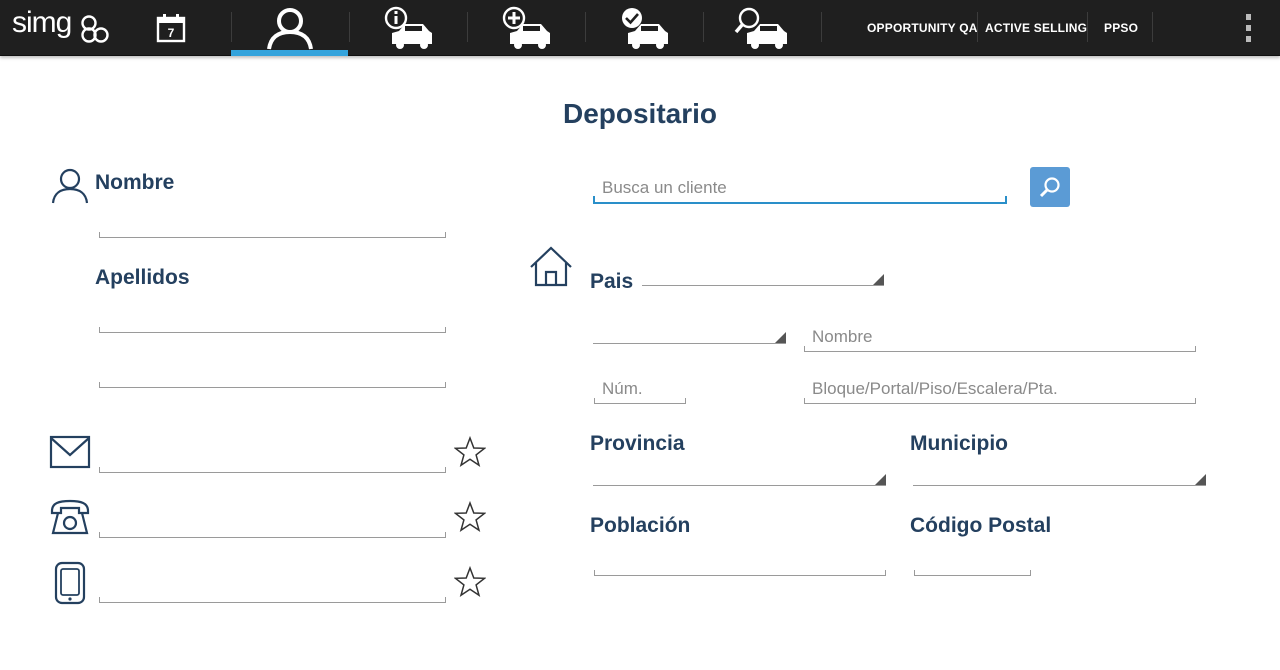 The image size is (1280, 670). I want to click on logo-mark-icon, so click(95, 29).